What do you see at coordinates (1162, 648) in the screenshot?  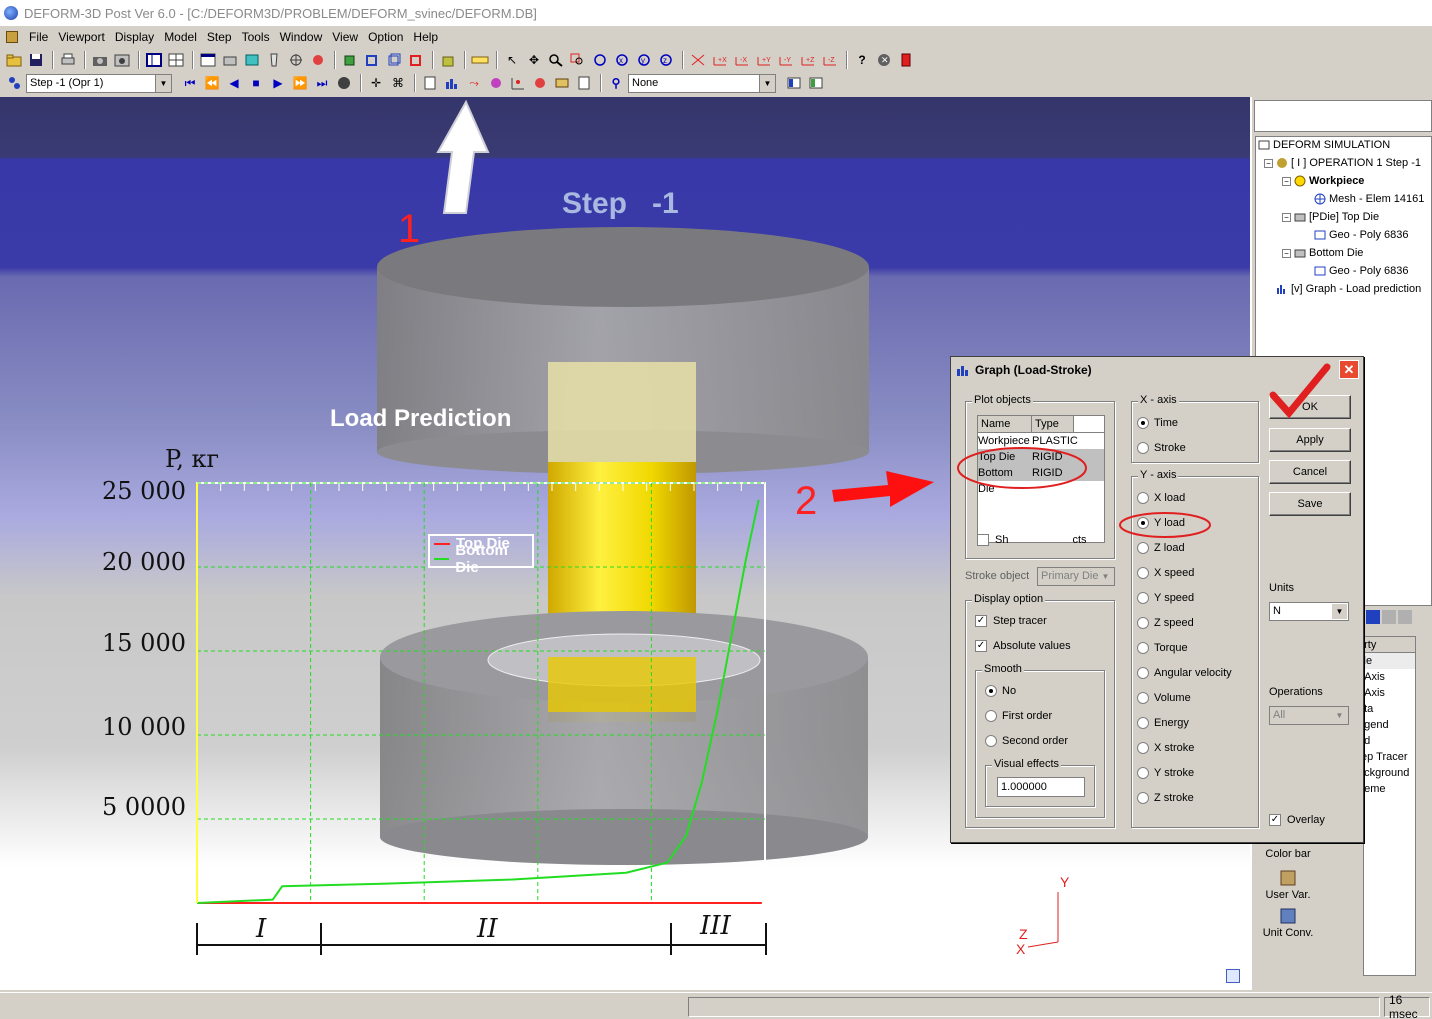 I see `y-option-radio: Torque` at bounding box center [1162, 648].